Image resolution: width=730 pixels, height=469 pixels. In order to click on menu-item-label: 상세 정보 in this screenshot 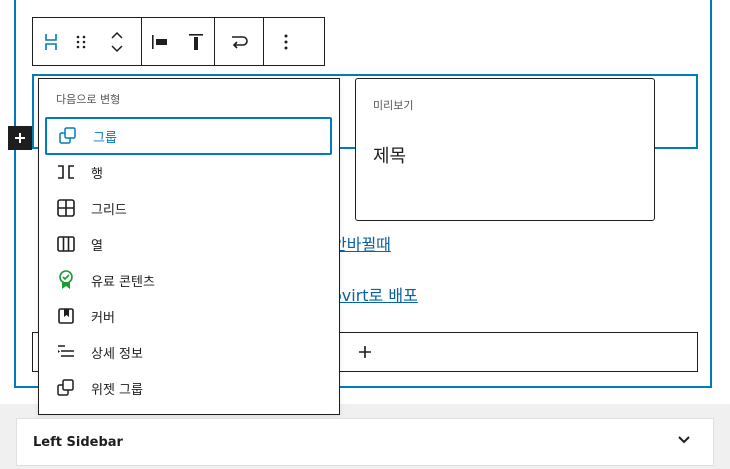, I will do `click(117, 354)`.